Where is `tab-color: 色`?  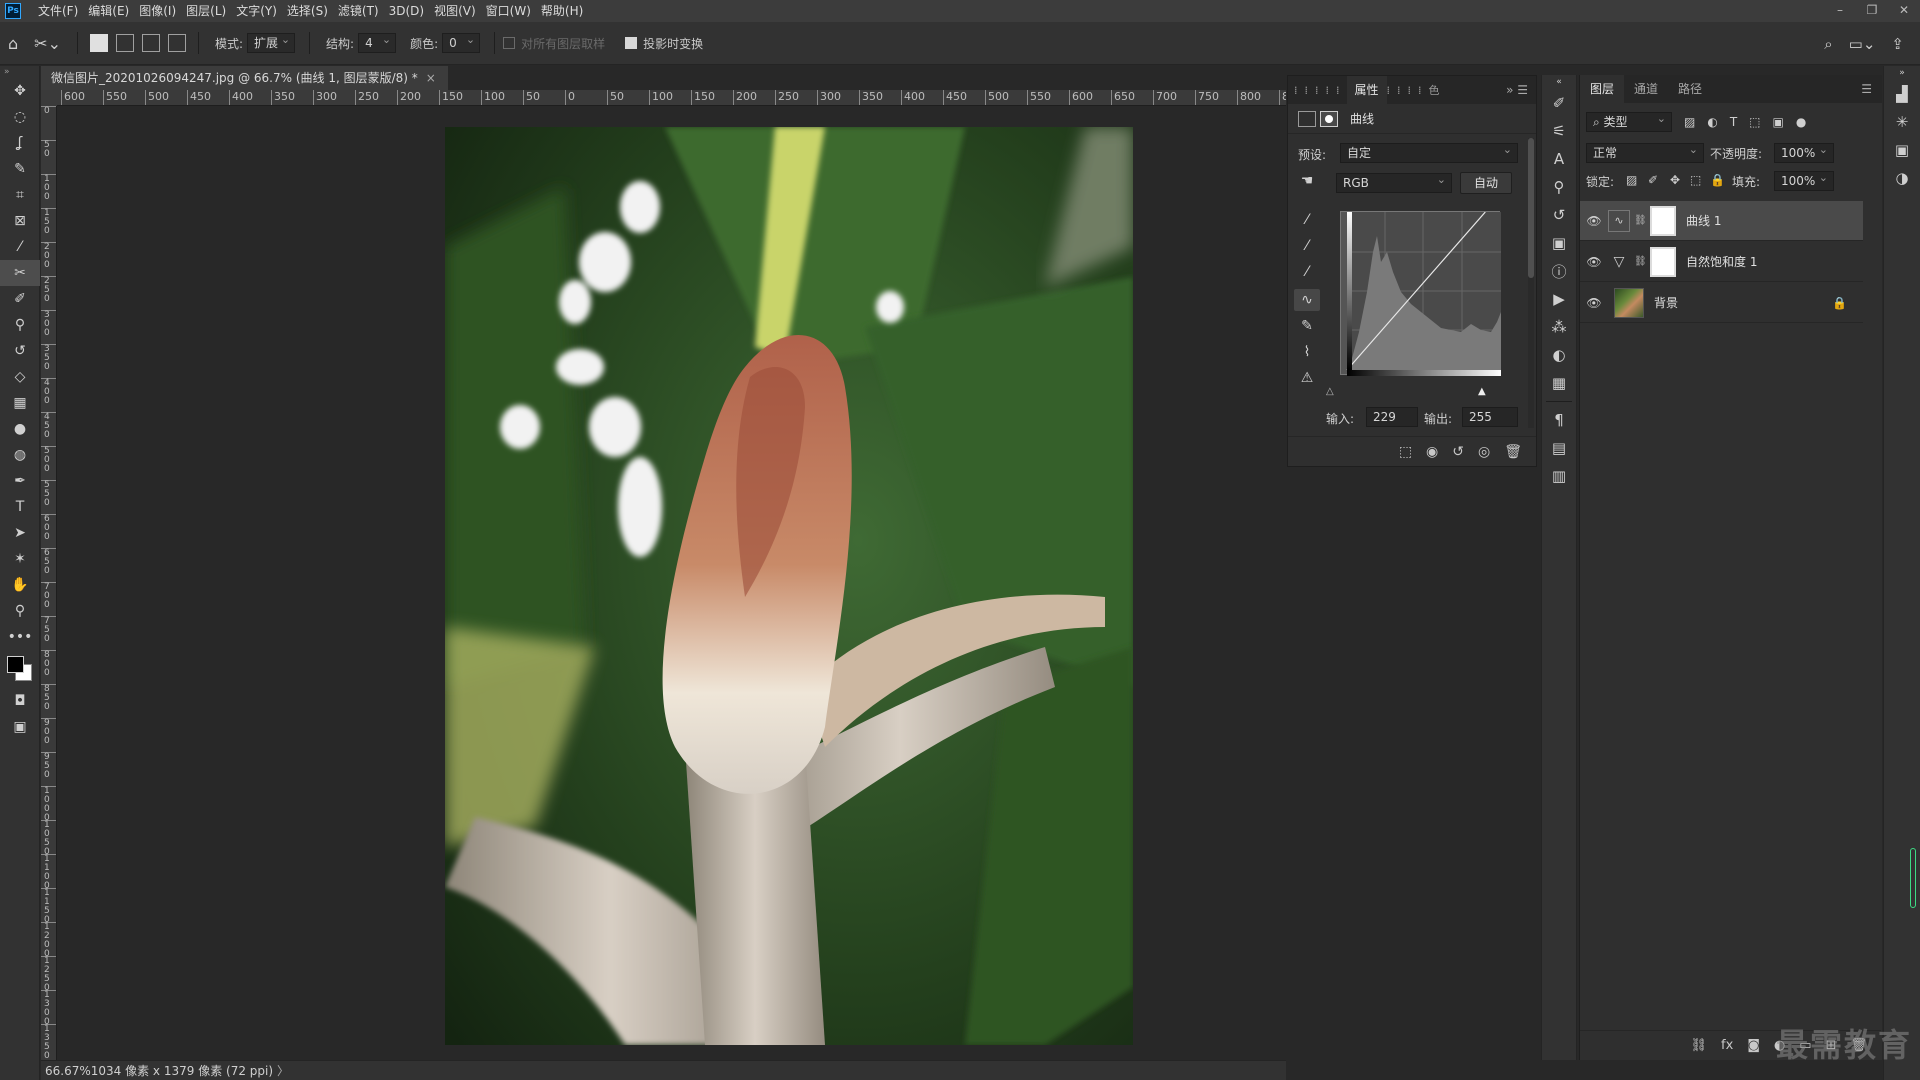 tab-color: 色 is located at coordinates (1434, 90).